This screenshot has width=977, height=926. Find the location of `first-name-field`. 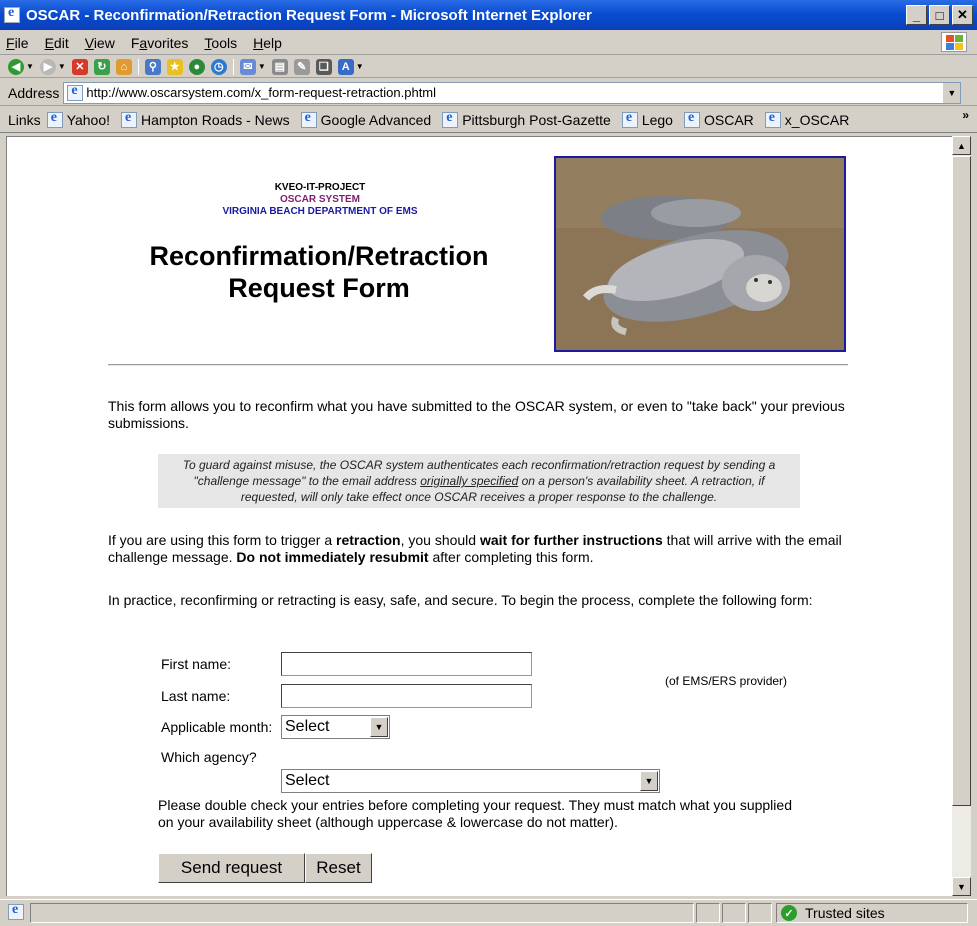

first-name-field is located at coordinates (406, 664).